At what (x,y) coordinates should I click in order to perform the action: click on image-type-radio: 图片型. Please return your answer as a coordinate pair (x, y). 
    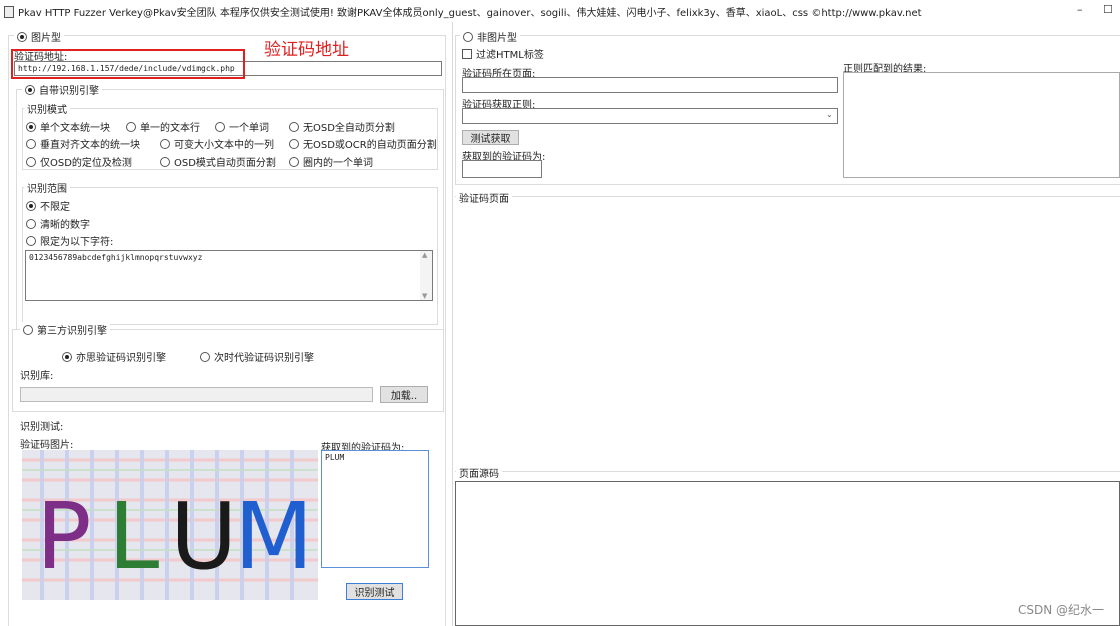
    Looking at the image, I should click on (39, 36).